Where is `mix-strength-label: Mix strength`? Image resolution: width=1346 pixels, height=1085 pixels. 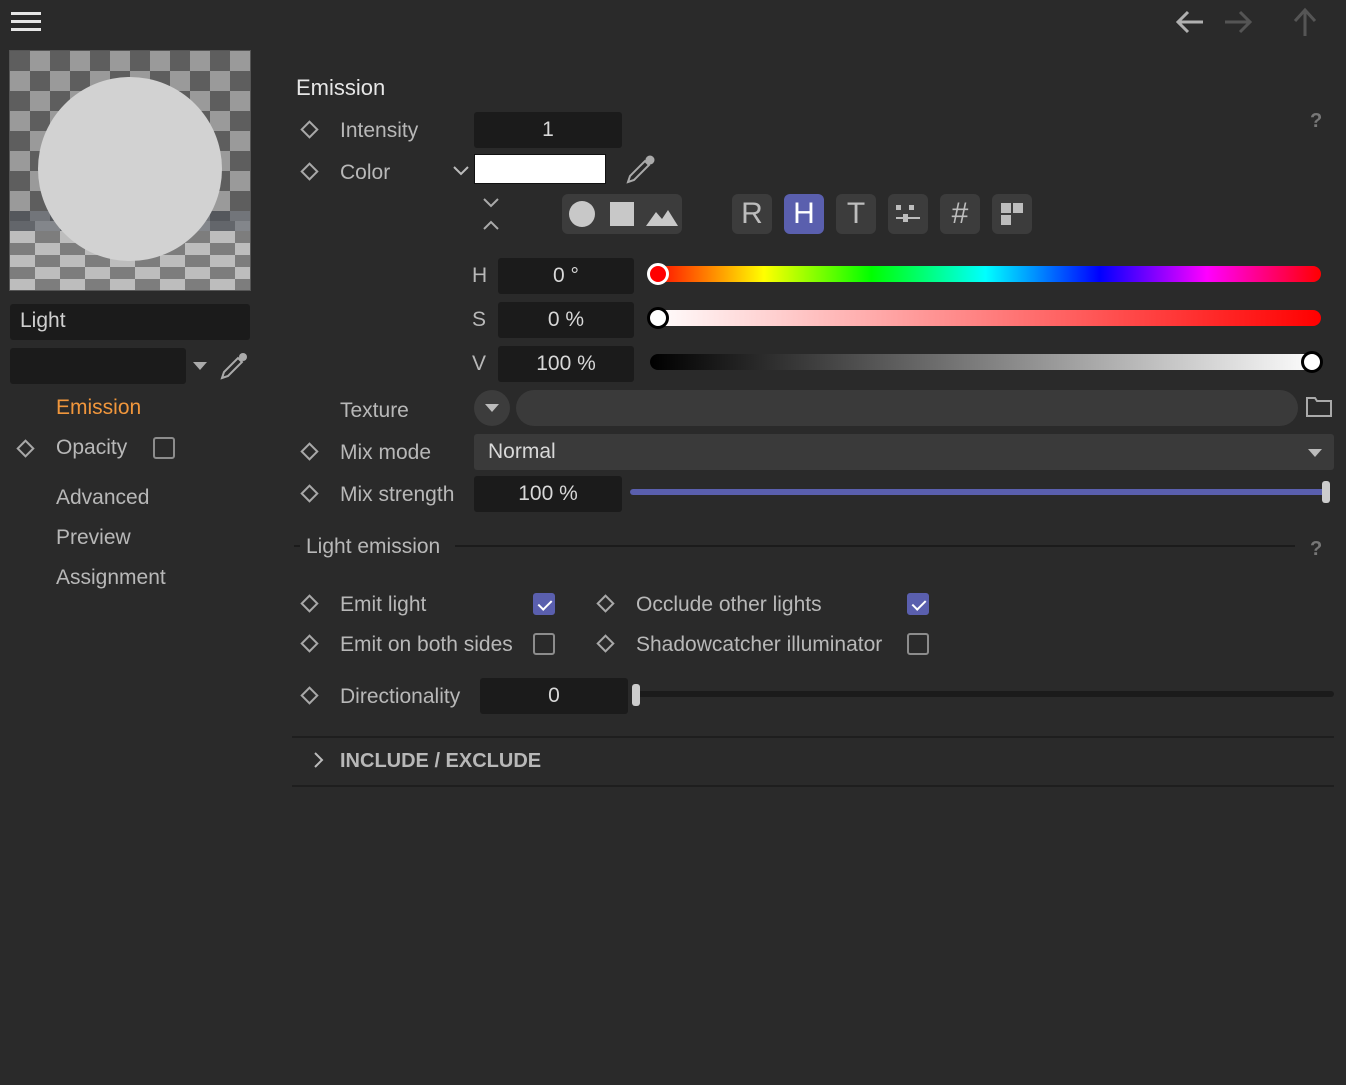
mix-strength-label: Mix strength is located at coordinates (397, 494).